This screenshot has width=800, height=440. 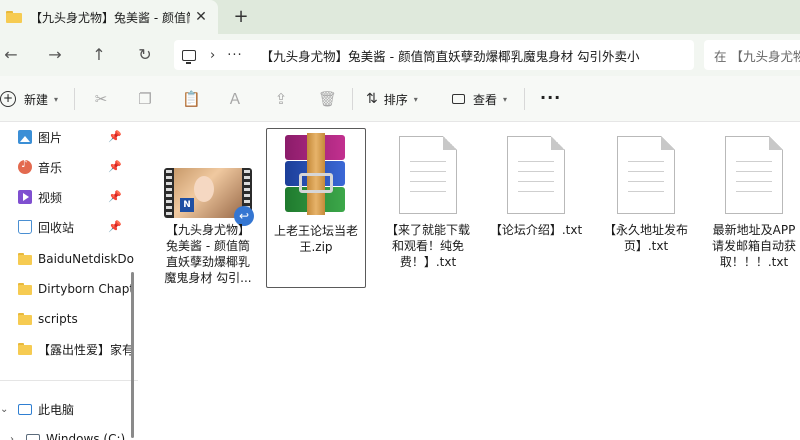 I want to click on video-subject, so click(x=204, y=189).